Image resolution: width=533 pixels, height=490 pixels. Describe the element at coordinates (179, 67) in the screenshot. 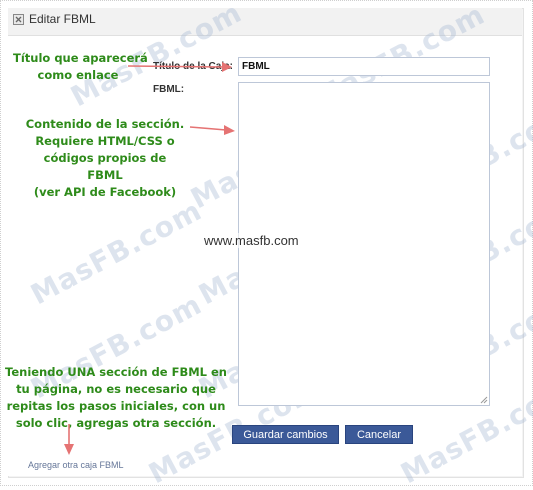

I see `arrow-to-title-icon` at that location.